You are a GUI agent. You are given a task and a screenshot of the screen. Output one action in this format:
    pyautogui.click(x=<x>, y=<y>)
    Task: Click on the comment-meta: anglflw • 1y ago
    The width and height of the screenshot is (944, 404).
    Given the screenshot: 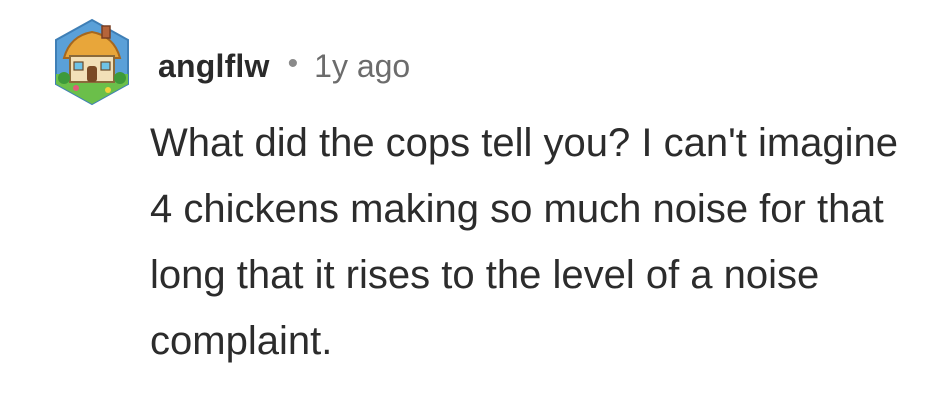 What is the action you would take?
    pyautogui.click(x=284, y=66)
    